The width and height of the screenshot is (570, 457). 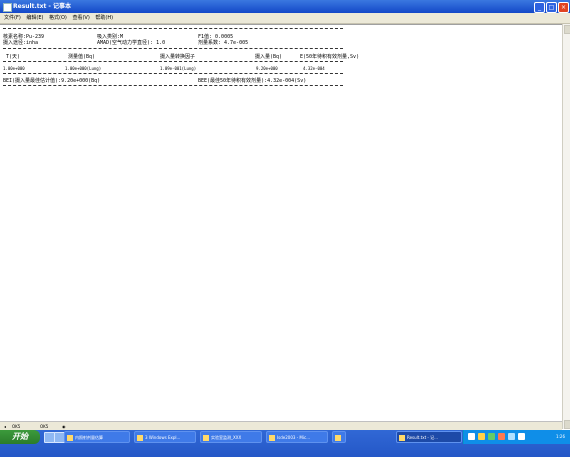 What do you see at coordinates (13, 57) in the screenshot?
I see `column-header-time: T(天)` at bounding box center [13, 57].